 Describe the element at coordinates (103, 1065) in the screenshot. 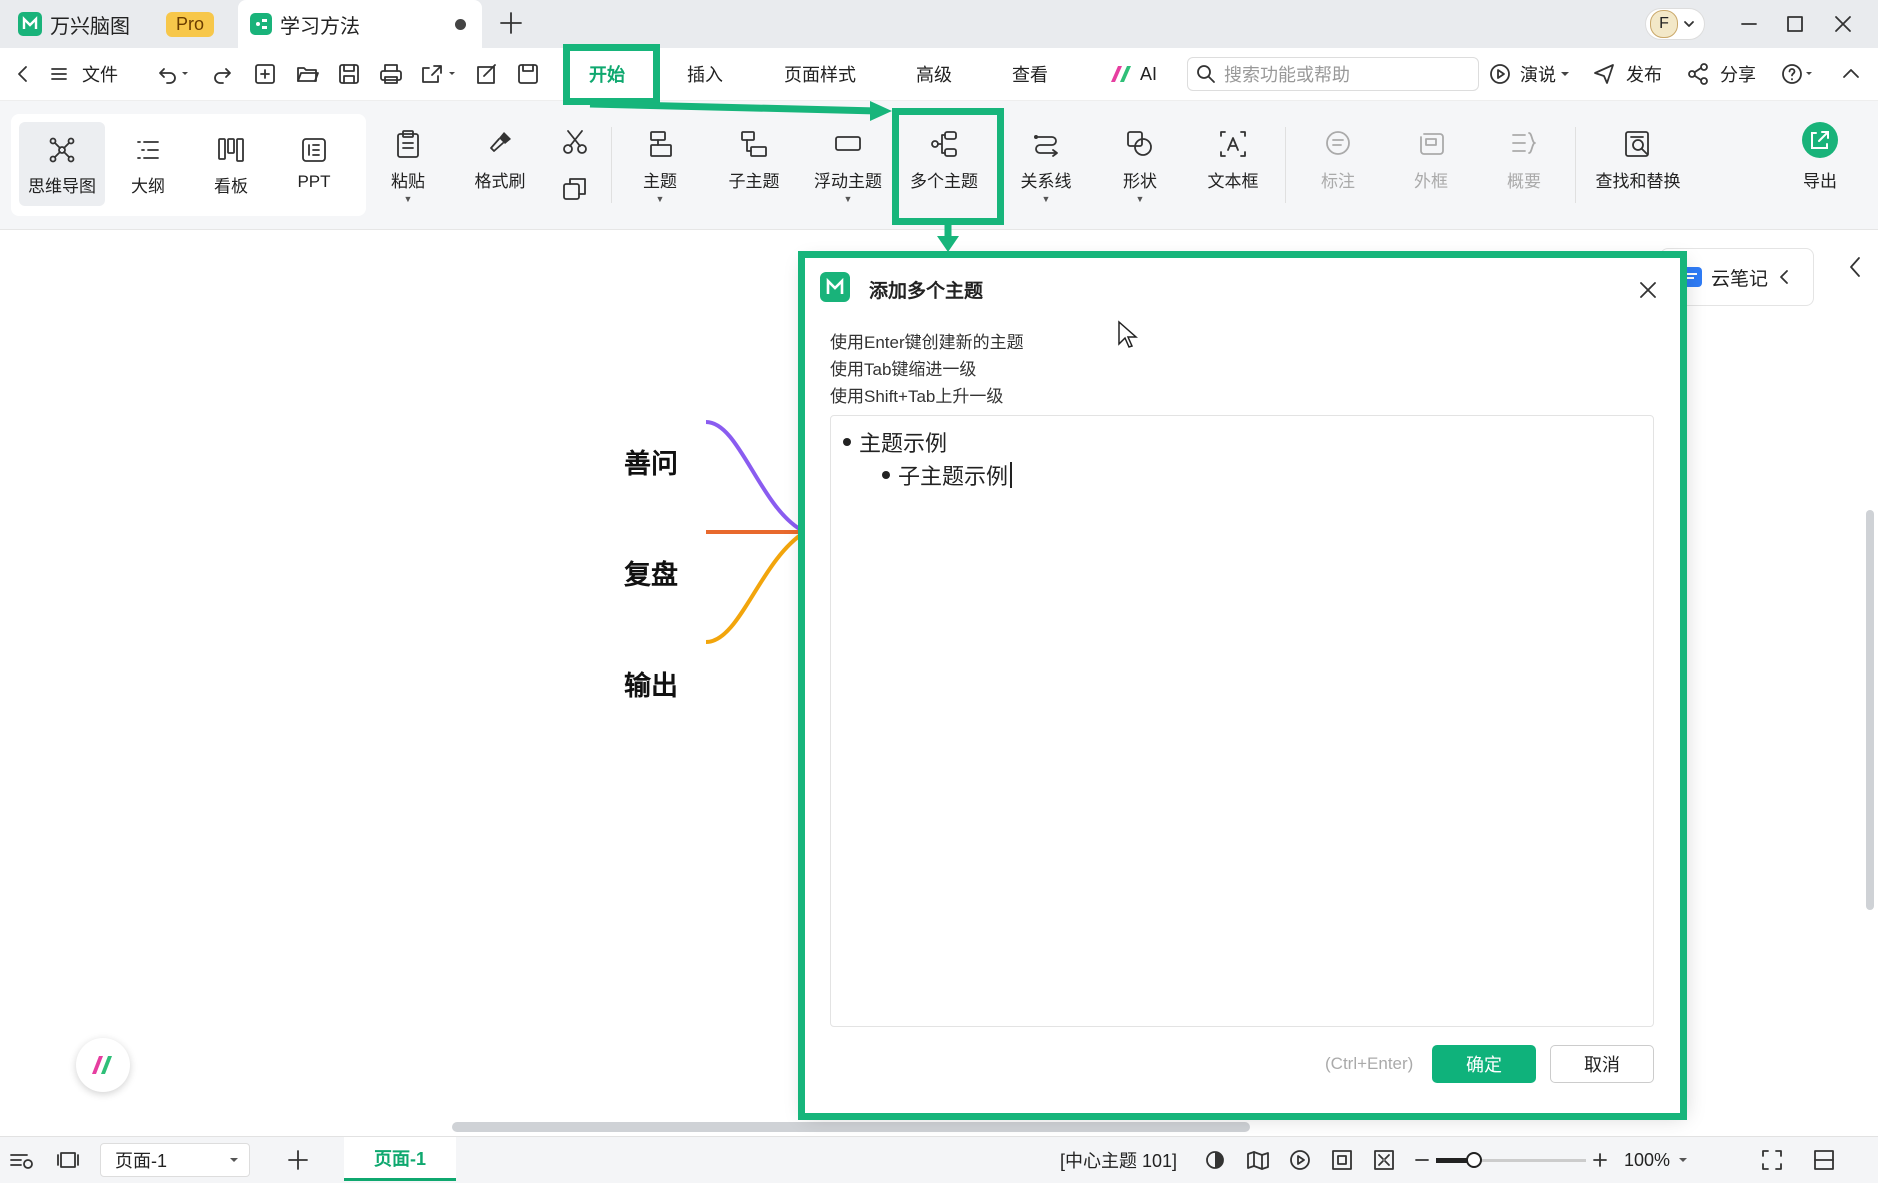

I see `ai-assistant-button` at that location.